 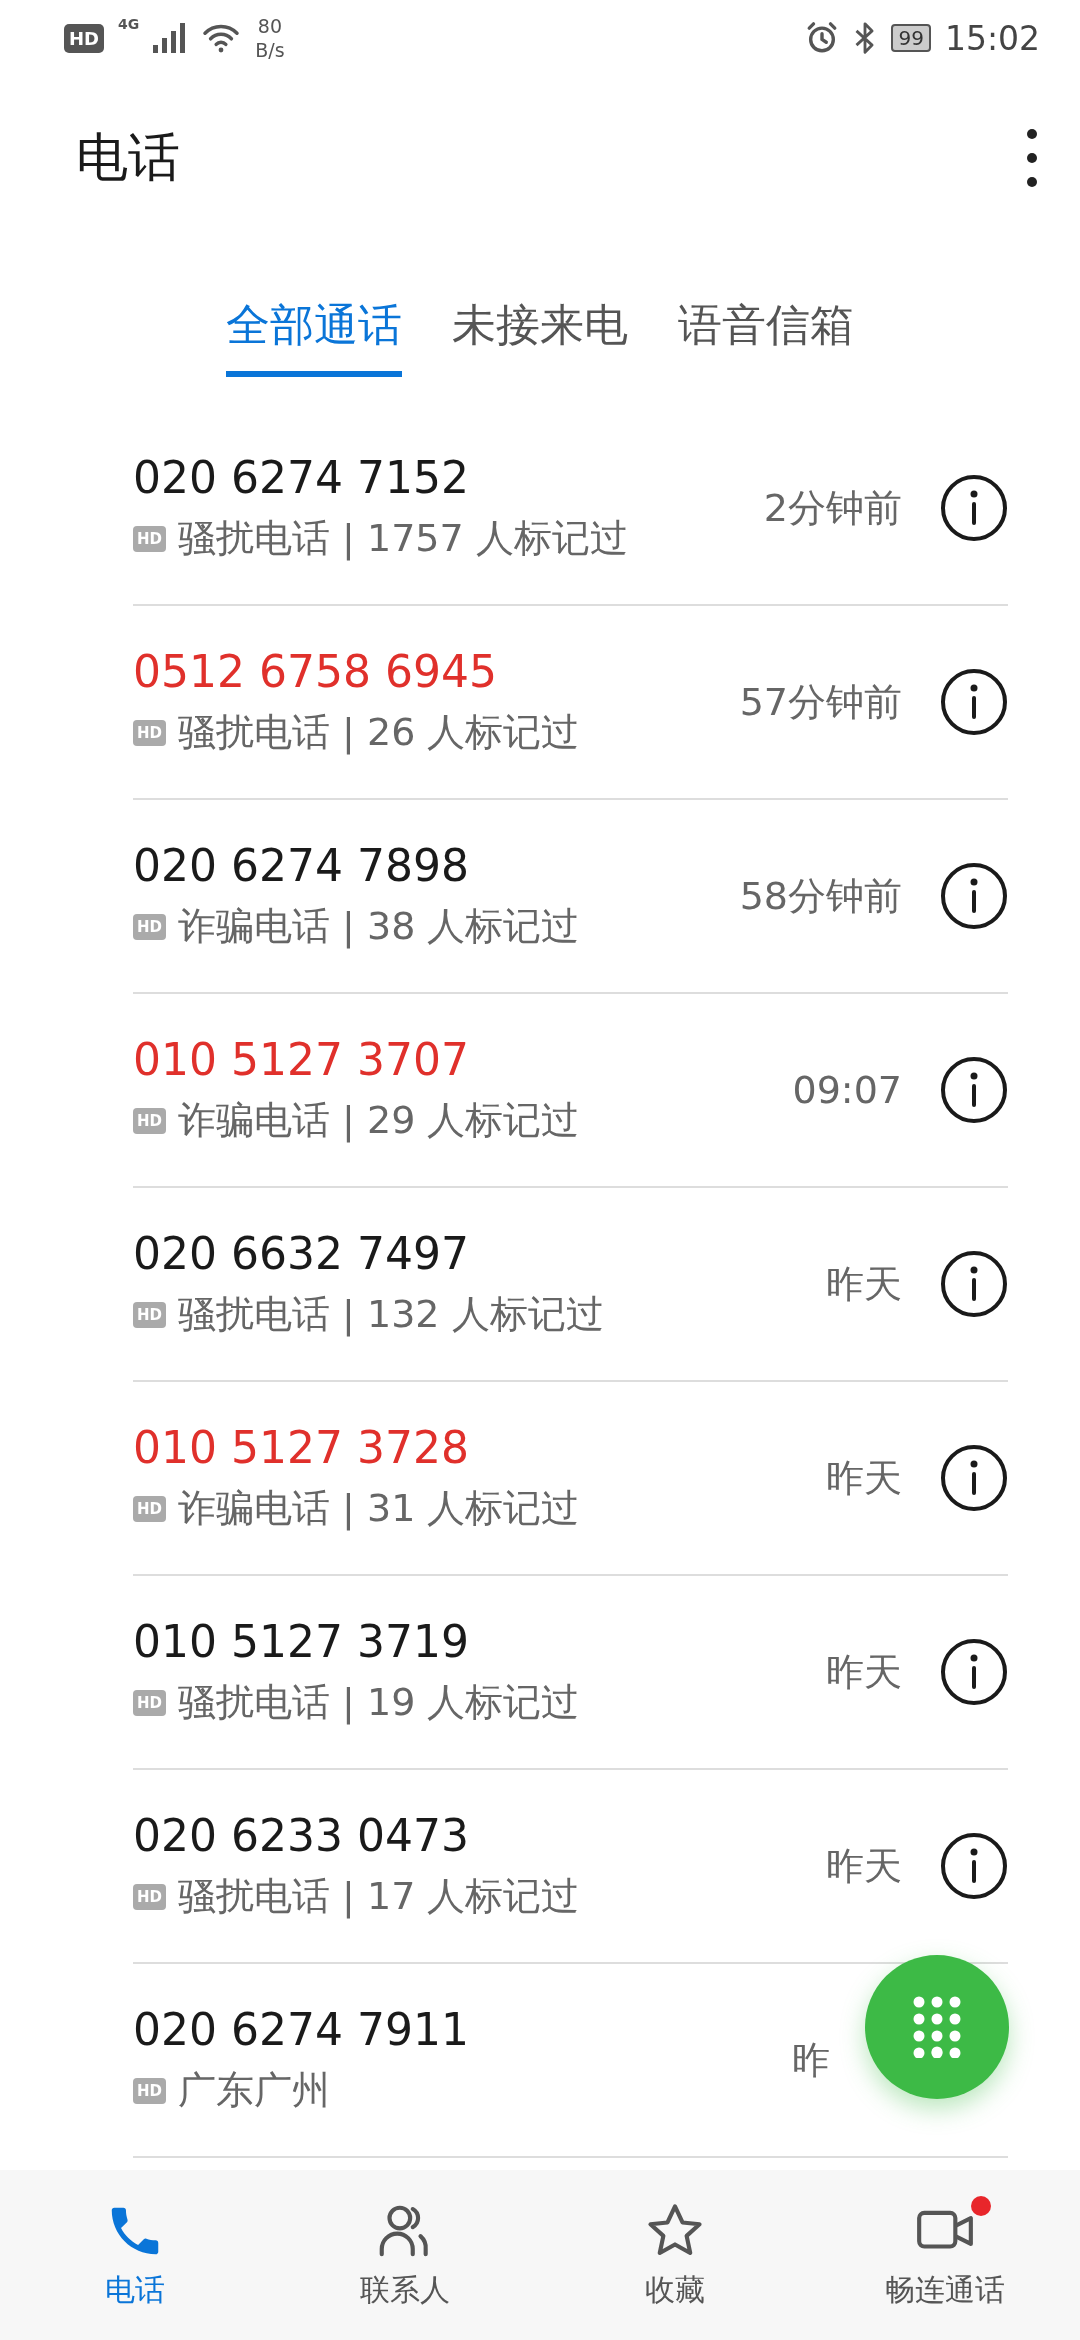 I want to click on clock-time: 15:02, so click(x=992, y=38).